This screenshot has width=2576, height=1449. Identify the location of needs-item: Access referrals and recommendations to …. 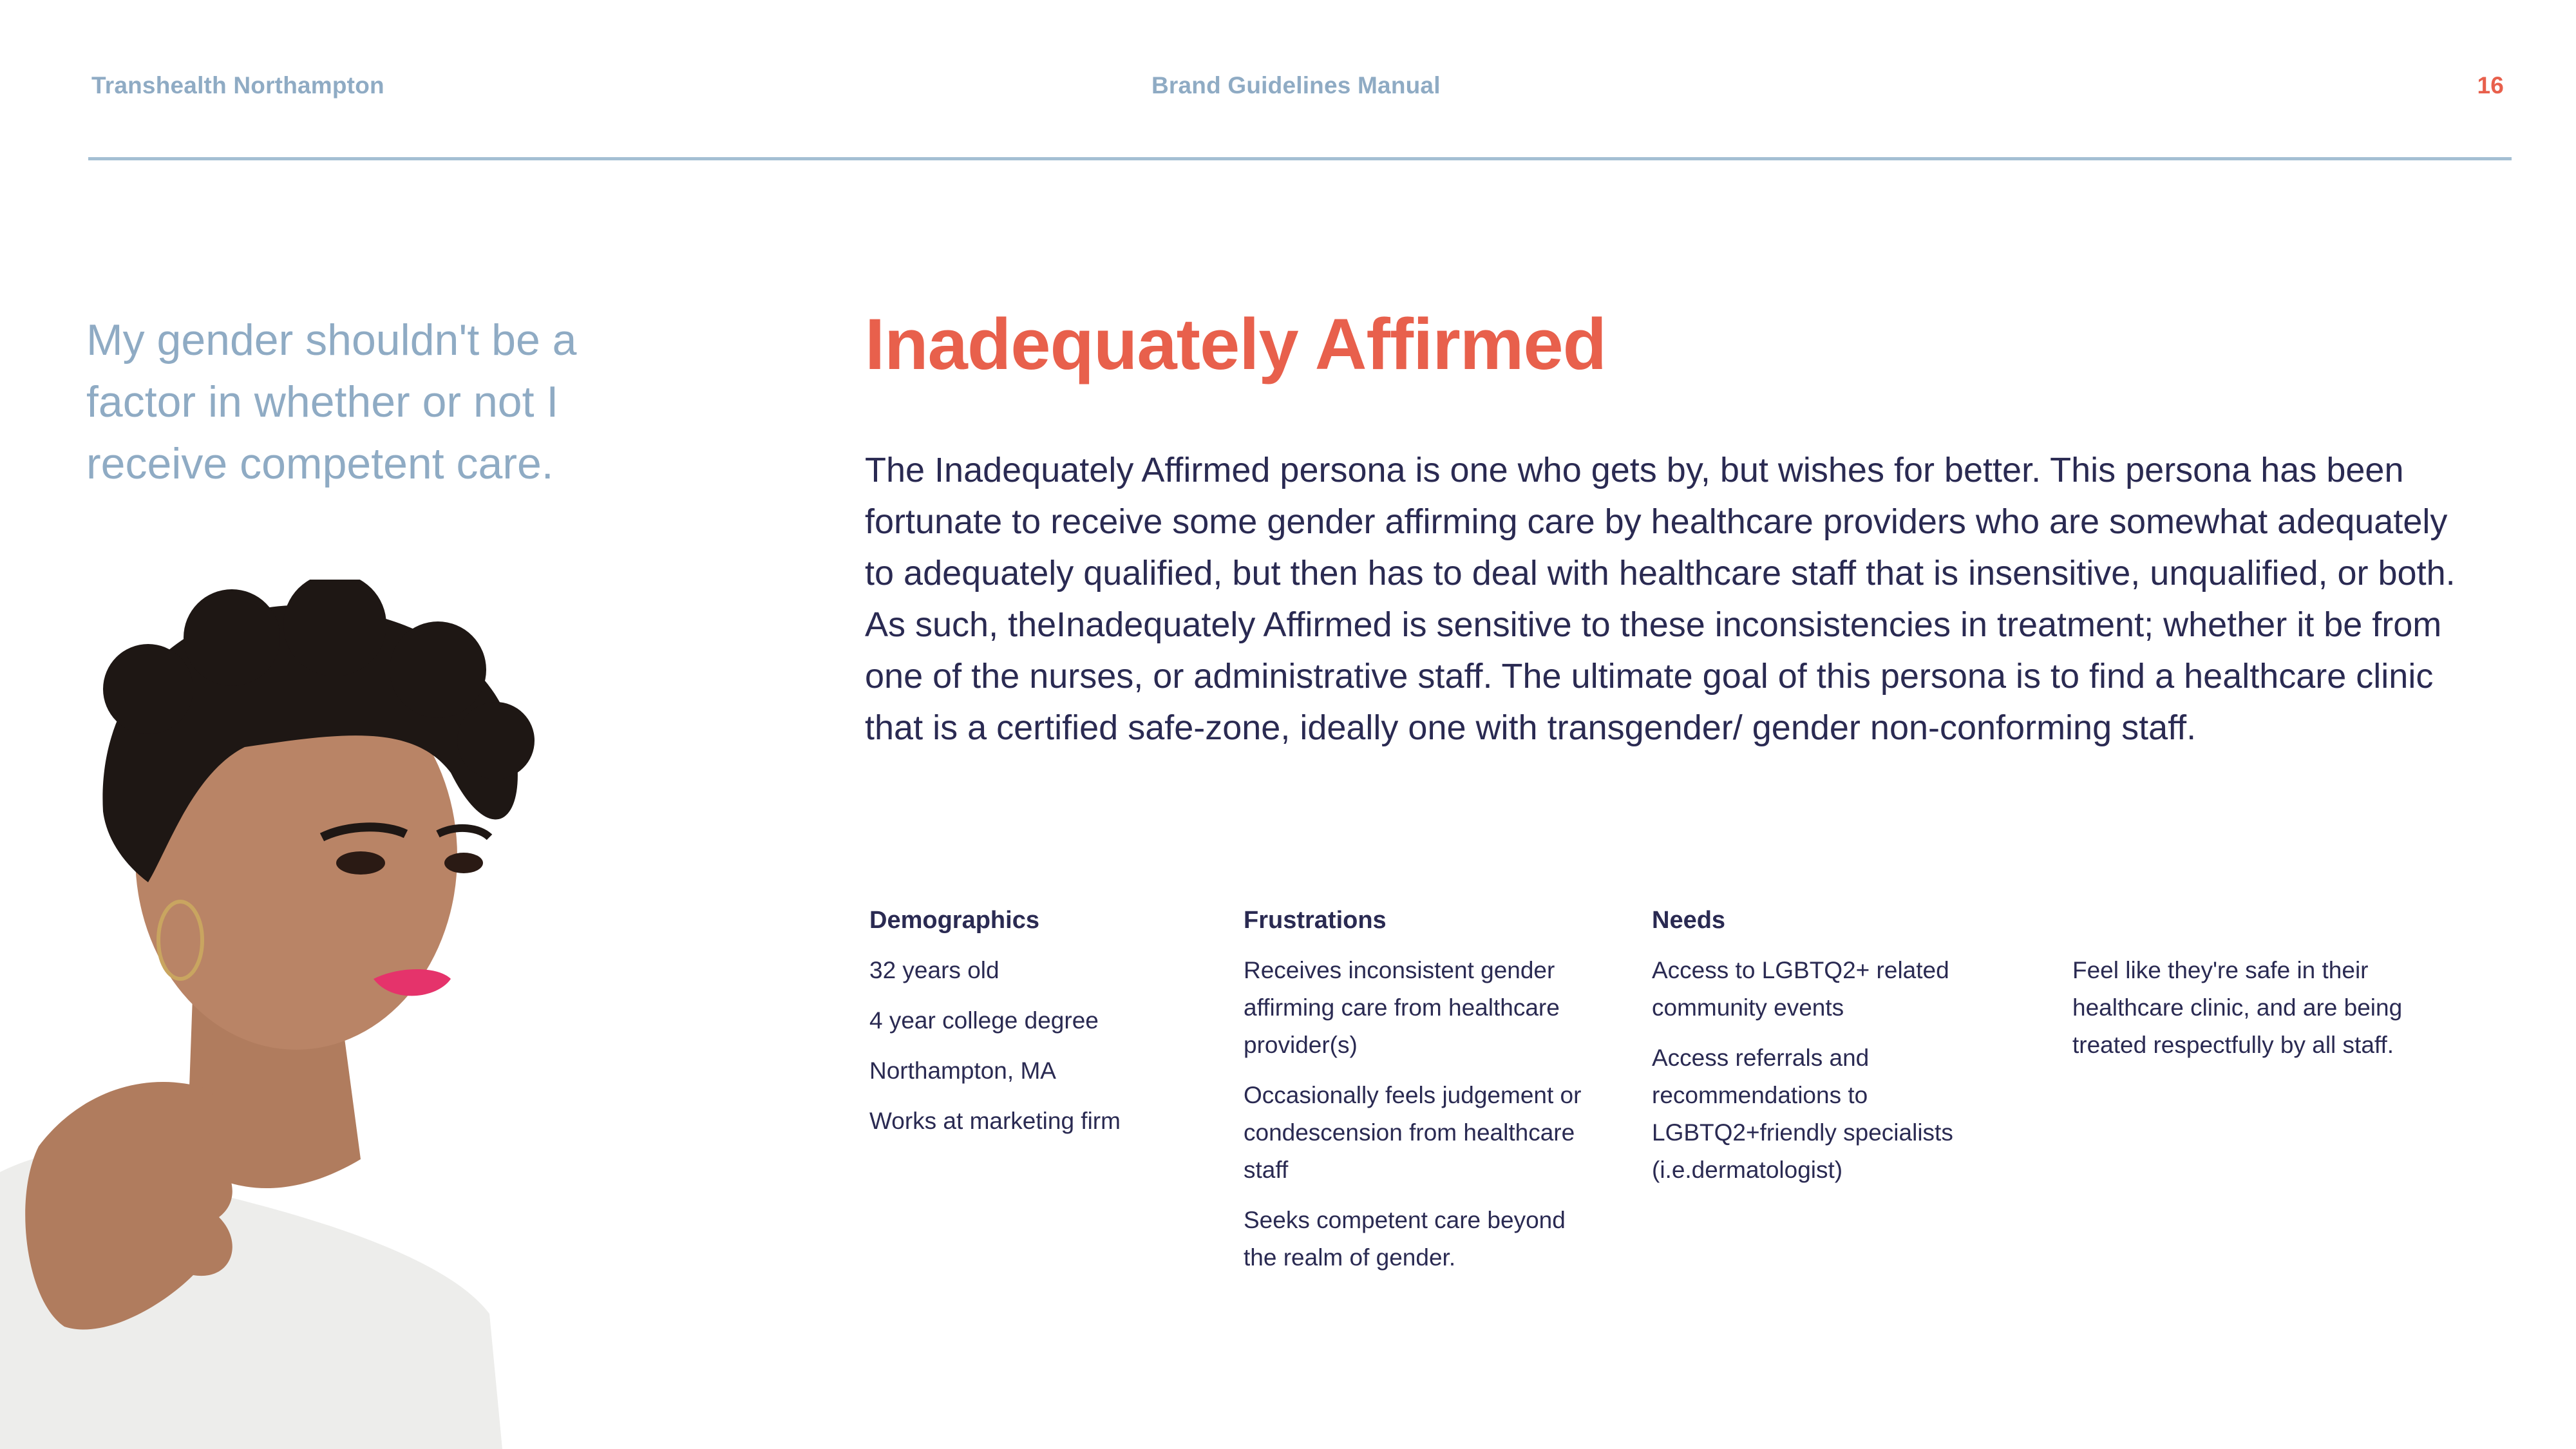
(1803, 1114).